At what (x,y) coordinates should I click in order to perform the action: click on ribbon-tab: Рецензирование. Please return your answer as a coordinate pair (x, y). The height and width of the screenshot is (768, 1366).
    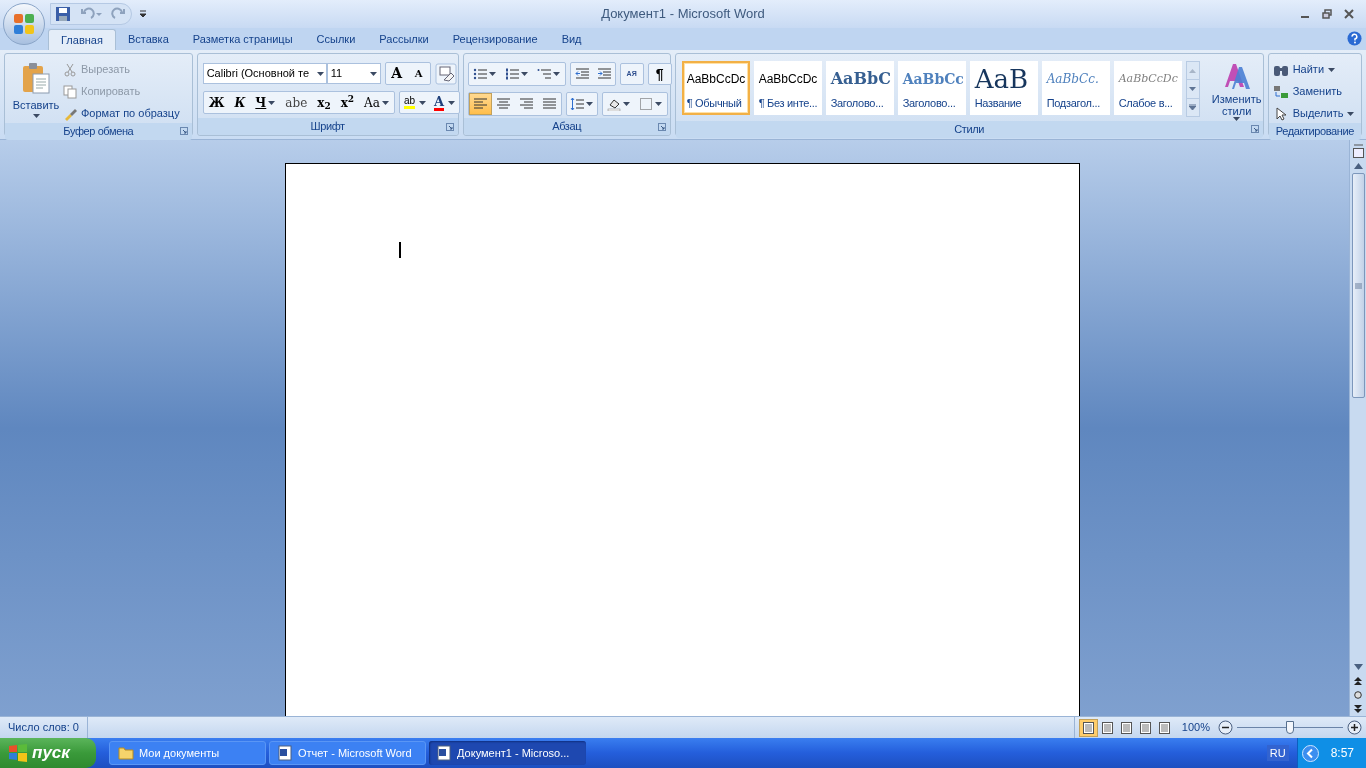
    Looking at the image, I should click on (495, 39).